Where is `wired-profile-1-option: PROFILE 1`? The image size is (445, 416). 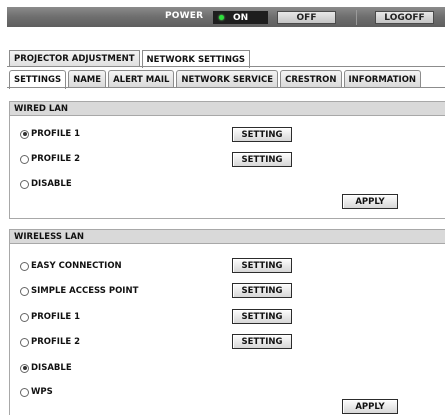 wired-profile-1-option: PROFILE 1 is located at coordinates (50, 134).